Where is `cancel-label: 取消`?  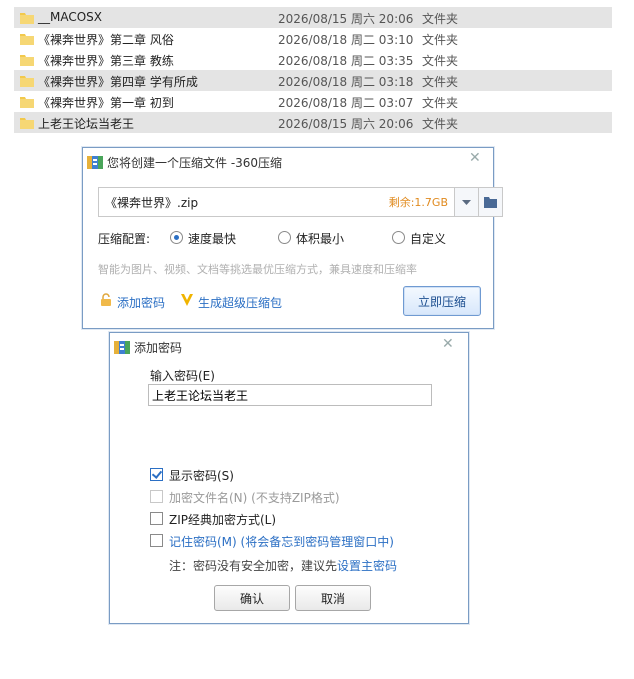 cancel-label: 取消 is located at coordinates (332, 598).